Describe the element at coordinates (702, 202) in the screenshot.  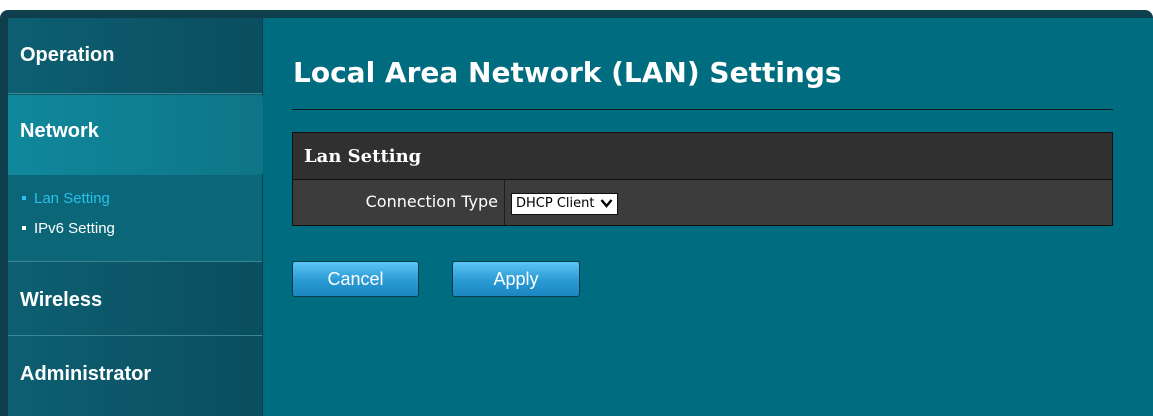
I see `connection-type-row: Connection Type DHCP Client` at that location.